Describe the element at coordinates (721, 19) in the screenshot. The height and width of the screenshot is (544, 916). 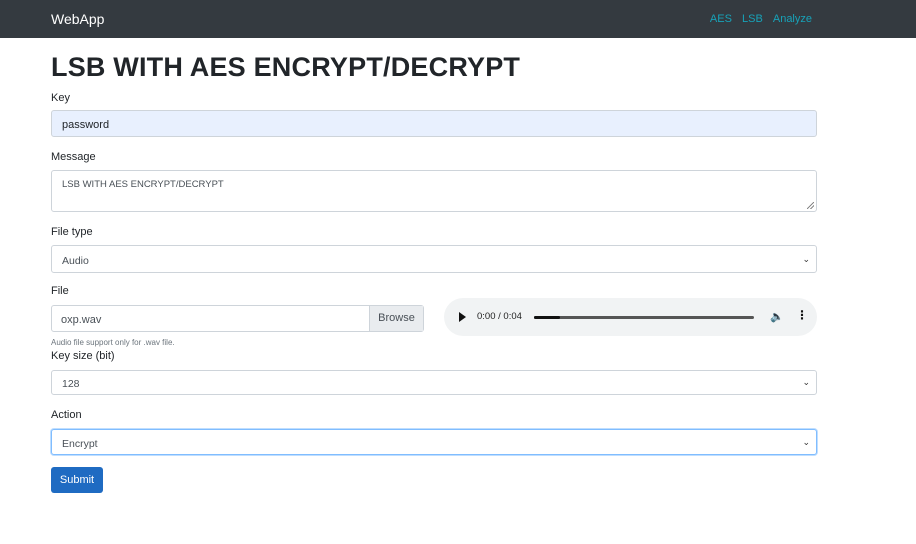
I see `nav-link-aes: AES` at that location.